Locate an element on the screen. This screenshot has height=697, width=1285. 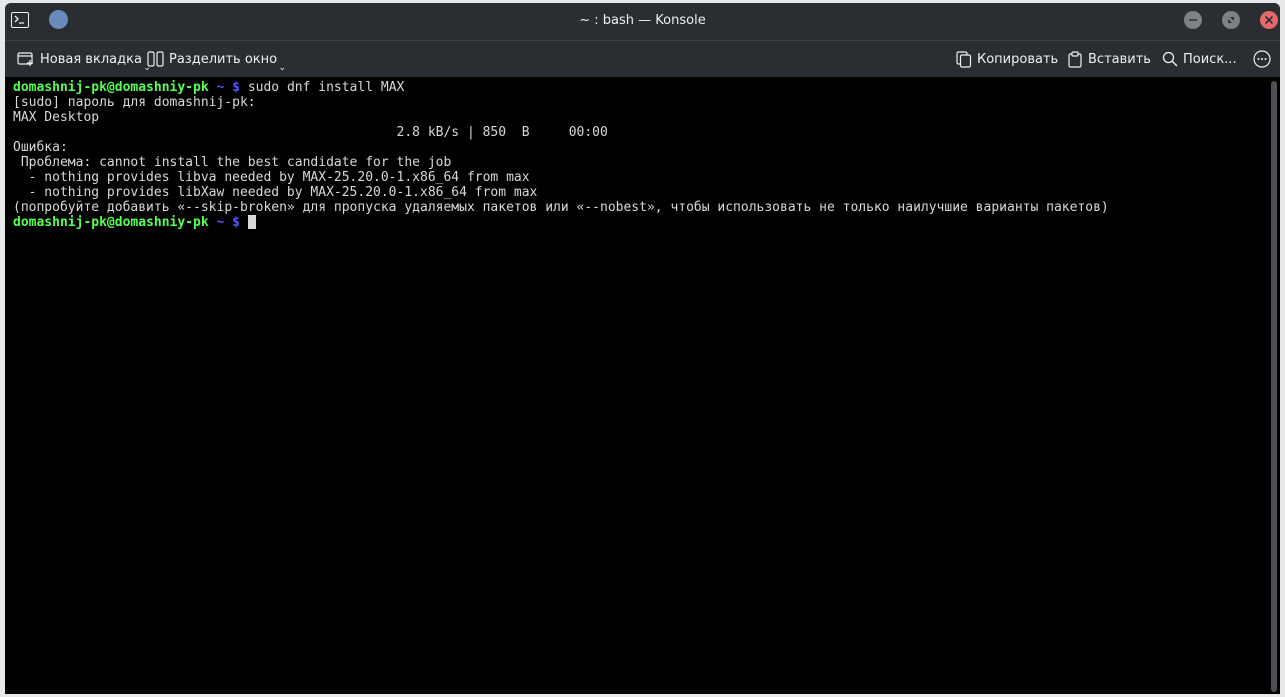
command-text: sudo dnf install MAX is located at coordinates (326, 87).